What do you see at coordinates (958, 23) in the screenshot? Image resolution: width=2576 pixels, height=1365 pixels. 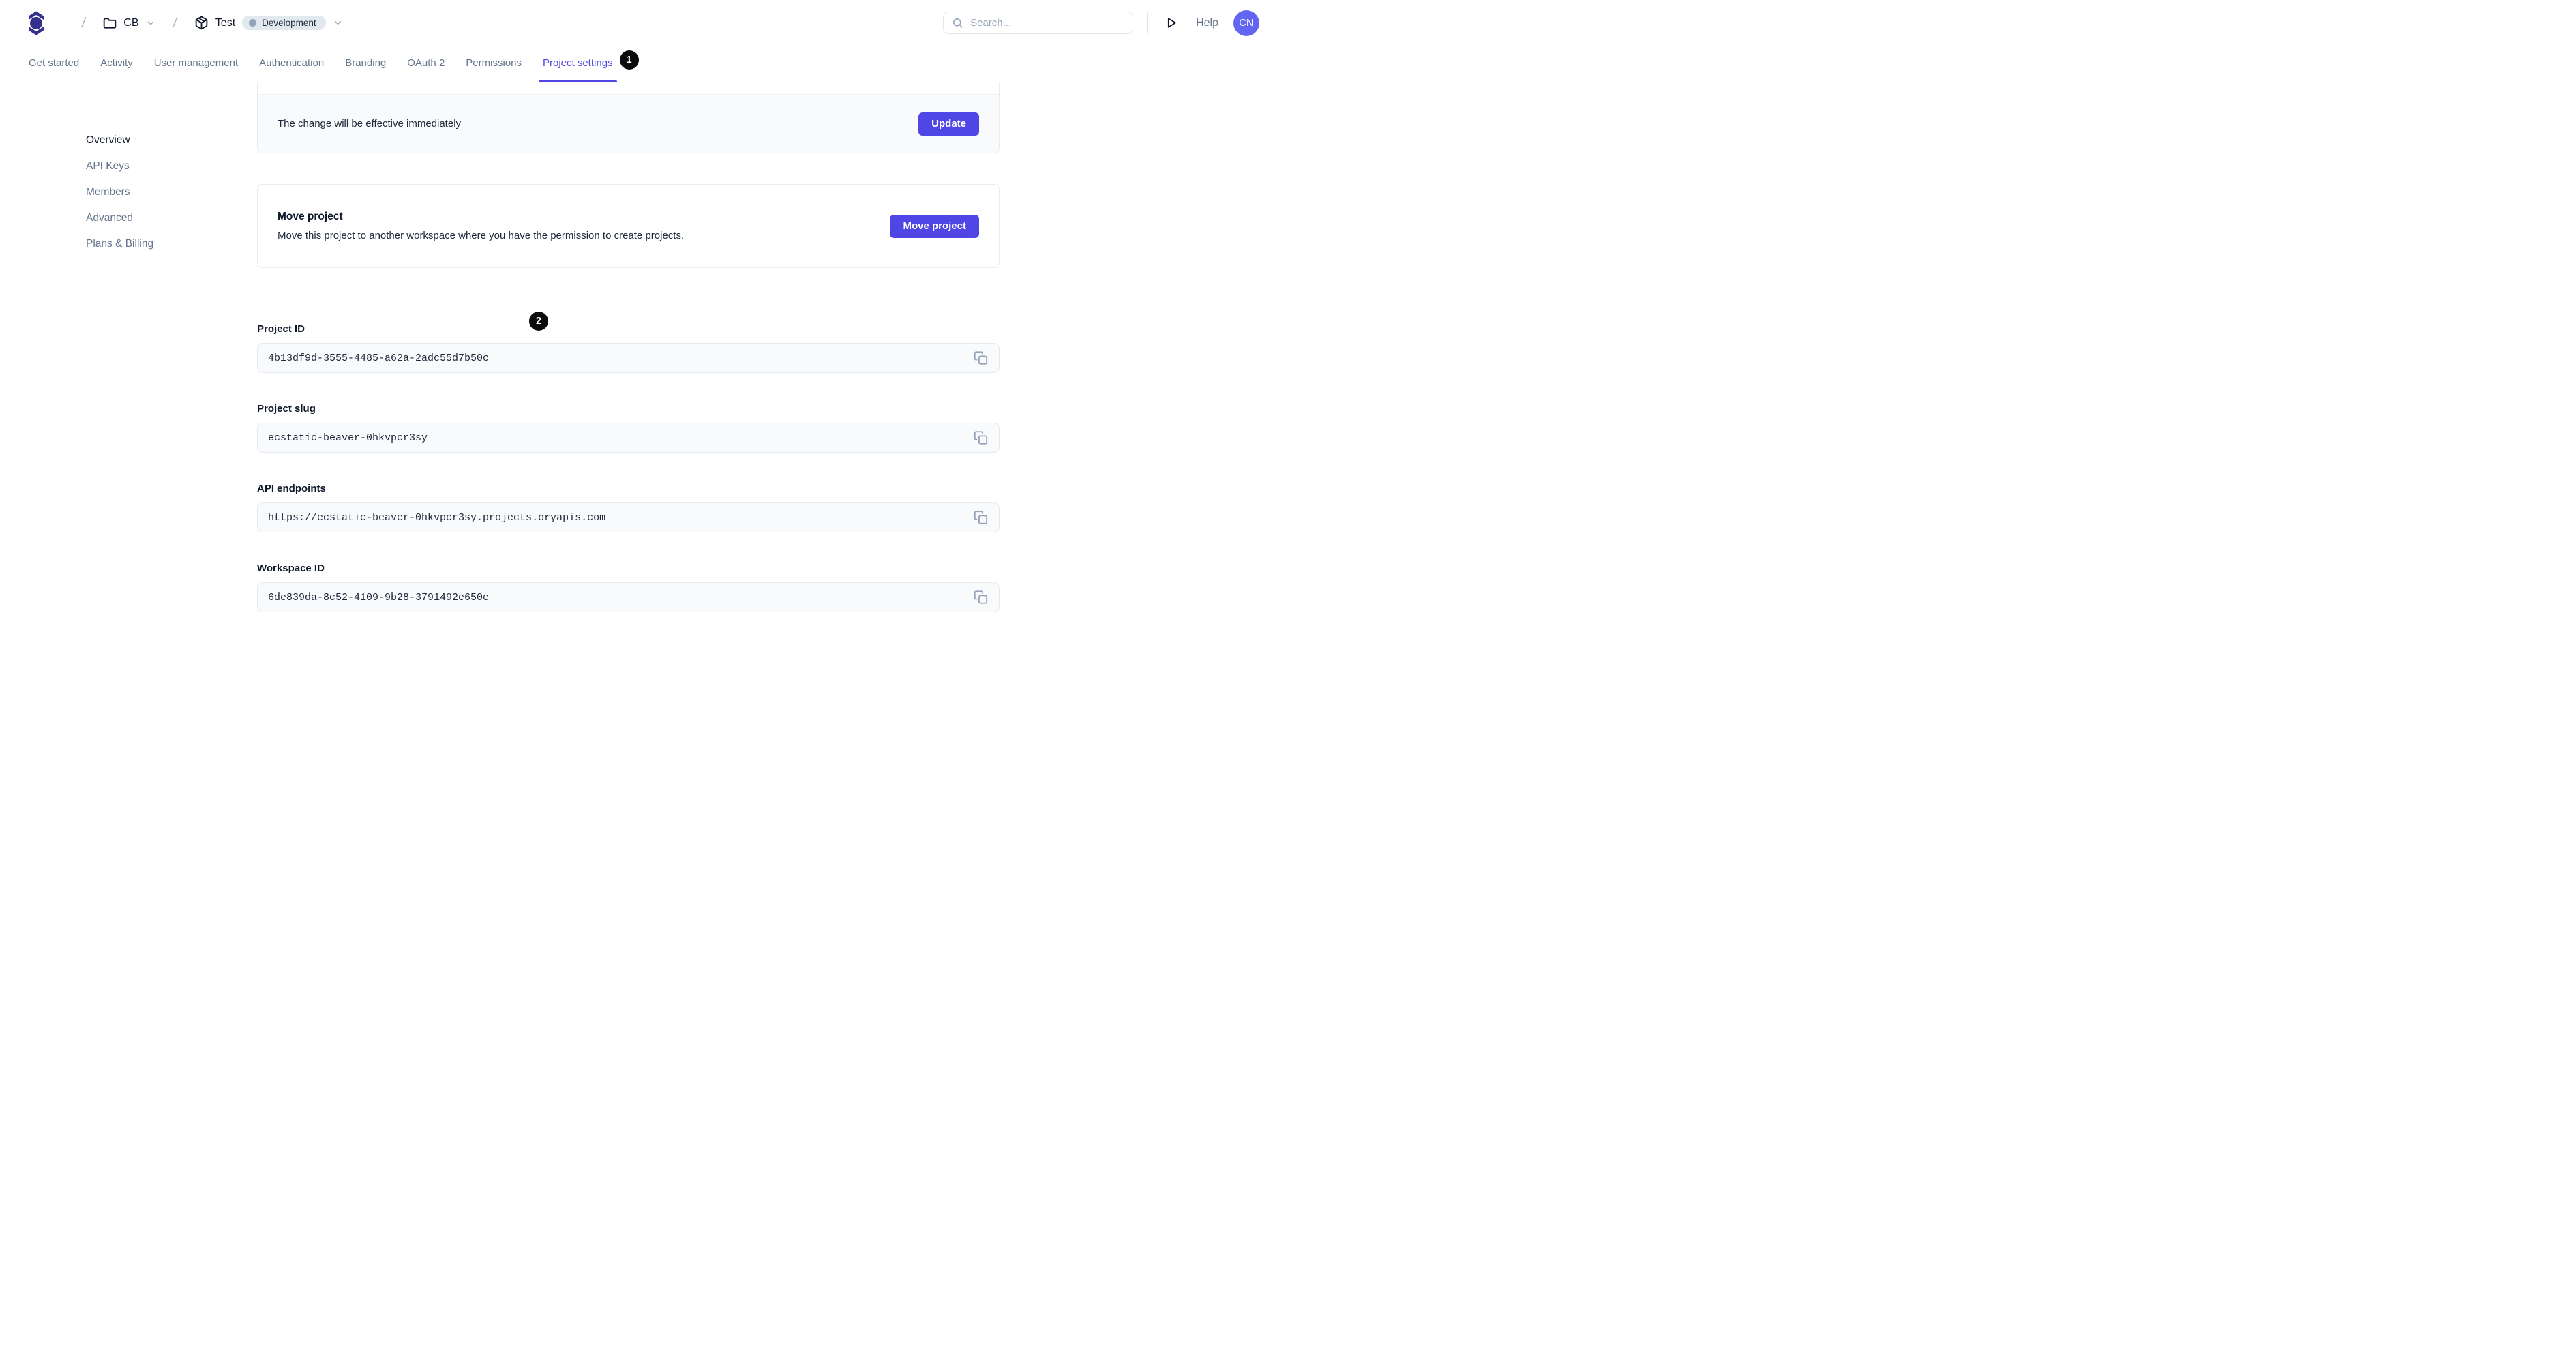 I see `search-icon` at bounding box center [958, 23].